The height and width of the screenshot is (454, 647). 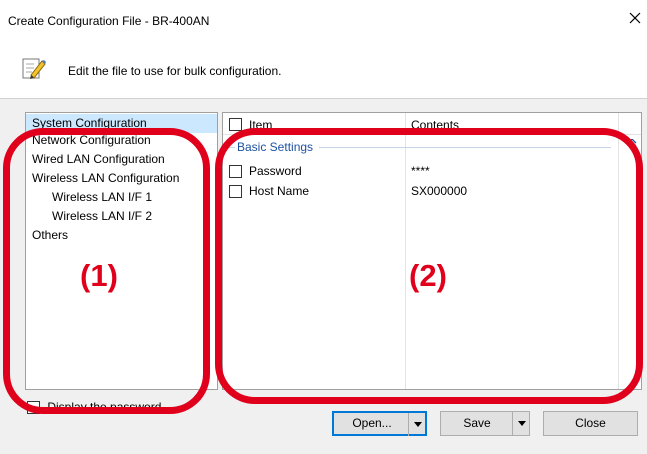 What do you see at coordinates (109, 21) in the screenshot?
I see `window-title: Create Configuration File - BR-400AN` at bounding box center [109, 21].